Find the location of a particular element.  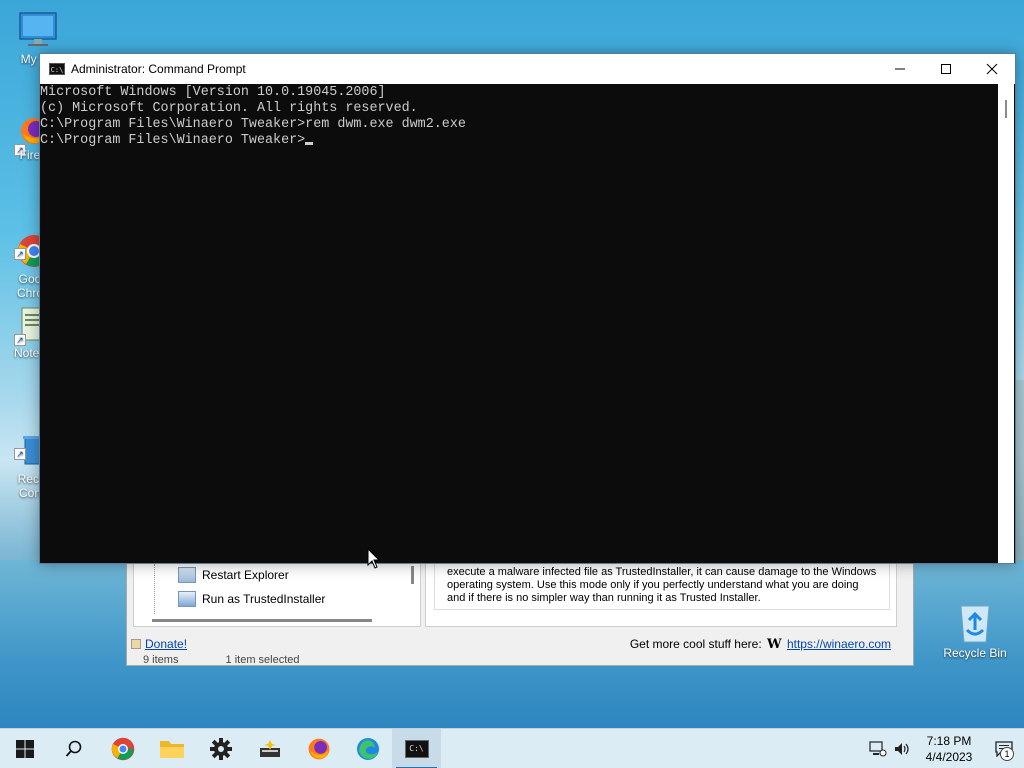

taskbar-command-prompt: C:\ is located at coordinates (416, 748).